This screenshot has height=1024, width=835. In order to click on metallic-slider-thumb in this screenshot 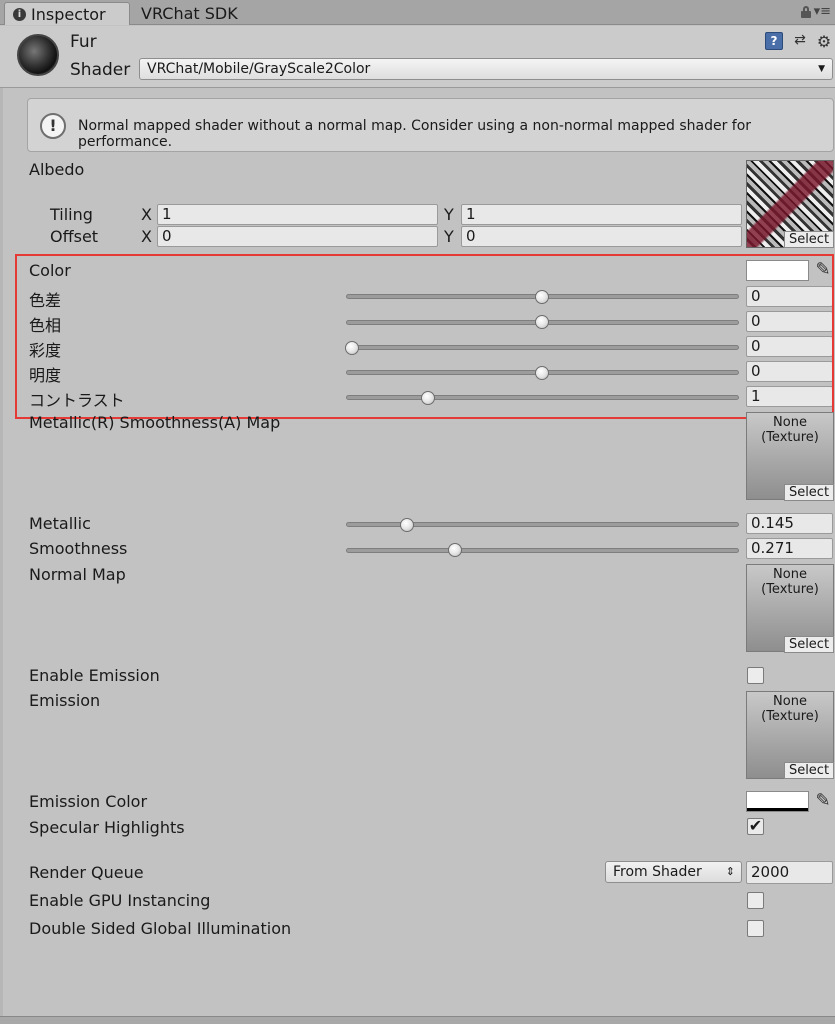, I will do `click(406, 525)`.